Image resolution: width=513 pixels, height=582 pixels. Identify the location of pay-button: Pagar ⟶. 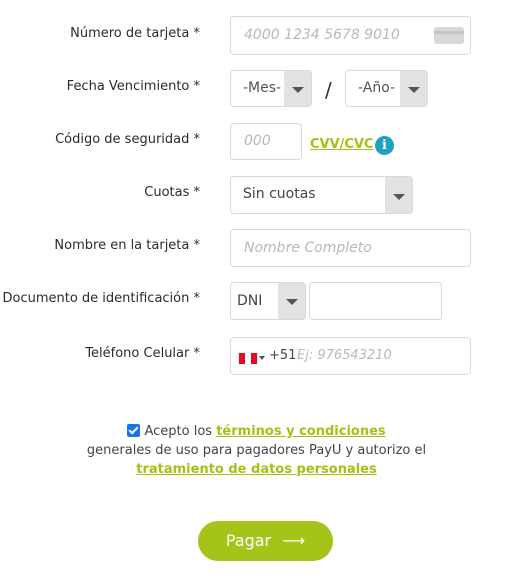
(265, 541).